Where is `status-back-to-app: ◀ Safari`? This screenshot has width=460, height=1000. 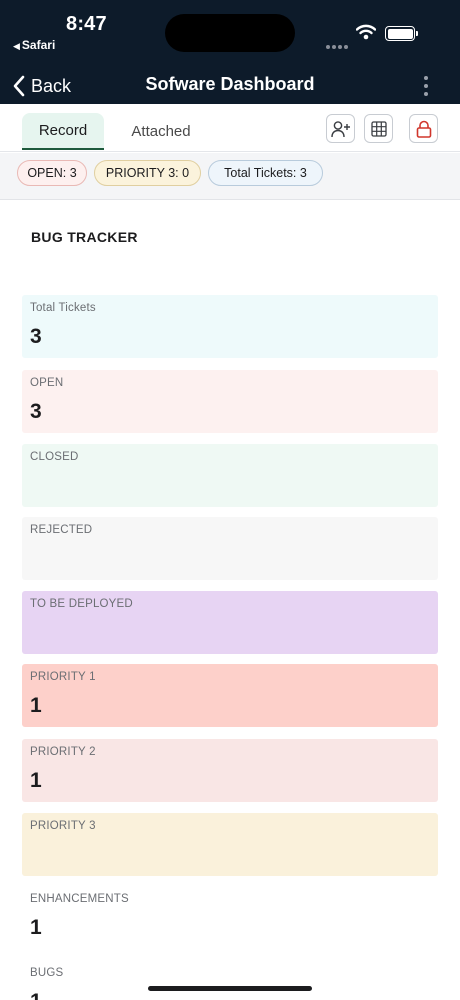
status-back-to-app: ◀ Safari is located at coordinates (34, 45).